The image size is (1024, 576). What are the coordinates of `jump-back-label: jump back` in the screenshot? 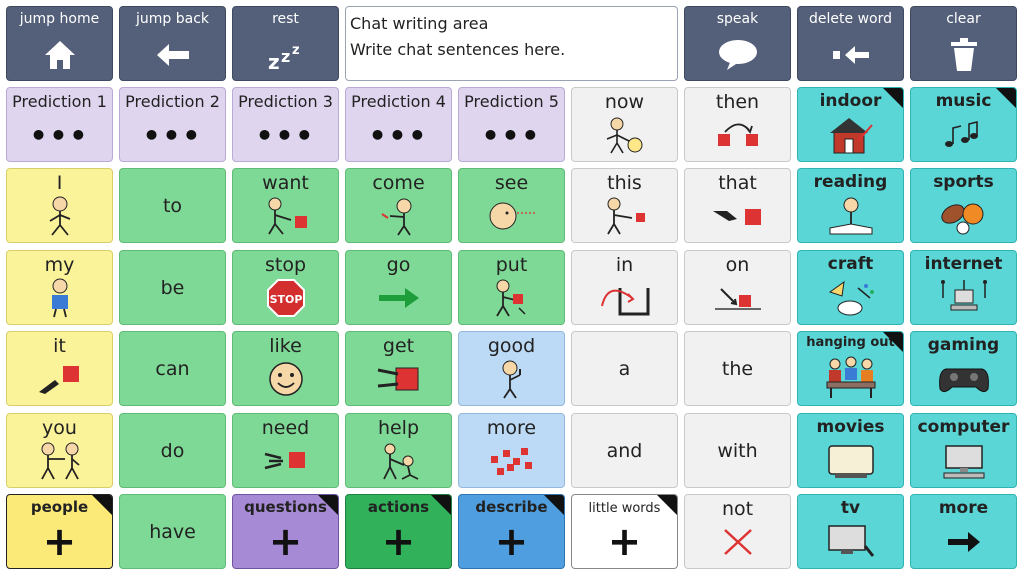 It's located at (172, 19).